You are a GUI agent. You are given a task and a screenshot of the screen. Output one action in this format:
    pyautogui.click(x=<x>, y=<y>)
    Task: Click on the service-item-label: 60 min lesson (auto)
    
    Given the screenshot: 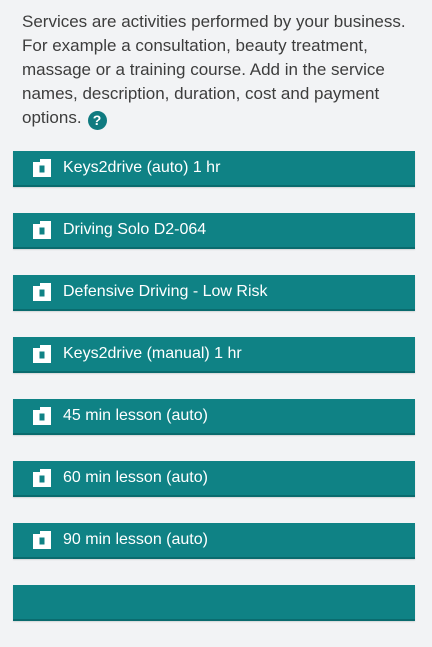 What is the action you would take?
    pyautogui.click(x=135, y=477)
    